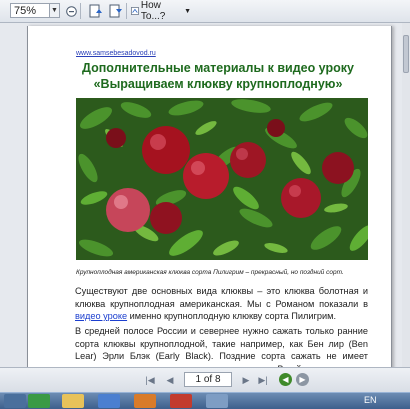  What do you see at coordinates (302, 379) in the screenshot?
I see `forward-icon: ▶` at bounding box center [302, 379].